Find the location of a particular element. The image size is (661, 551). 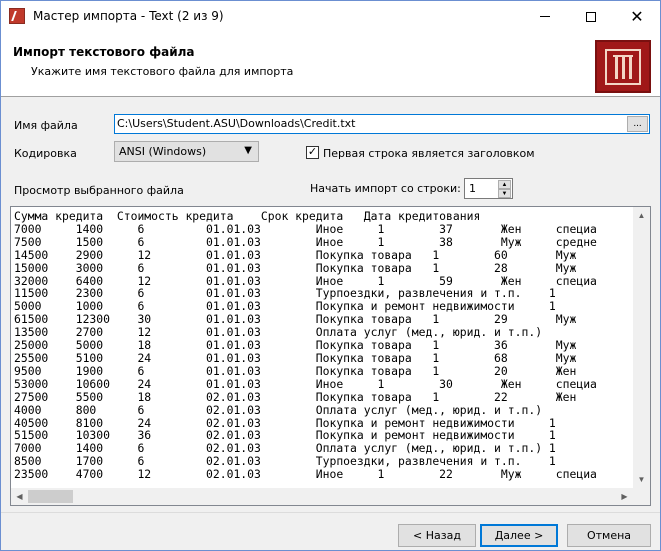

title-bar: Мастер импорта - Text (2 из 9) ✕ is located at coordinates (330, 16).